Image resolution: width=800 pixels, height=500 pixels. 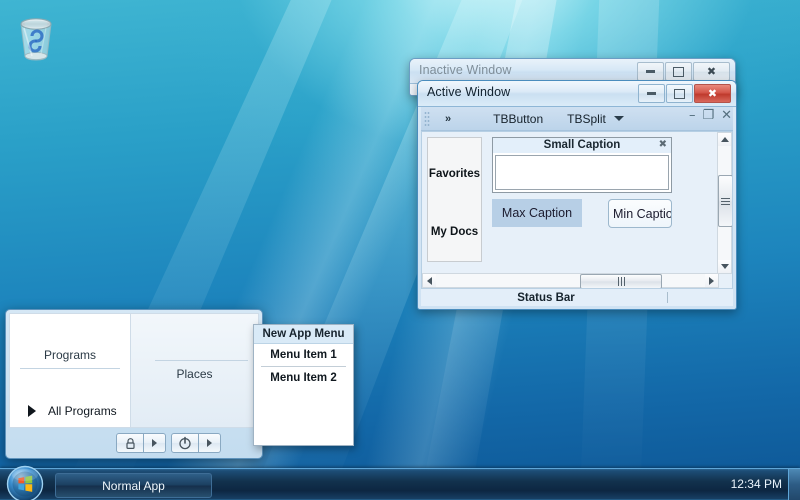 What do you see at coordinates (454, 174) in the screenshot?
I see `sidebar-item-favorites: Favorites` at bounding box center [454, 174].